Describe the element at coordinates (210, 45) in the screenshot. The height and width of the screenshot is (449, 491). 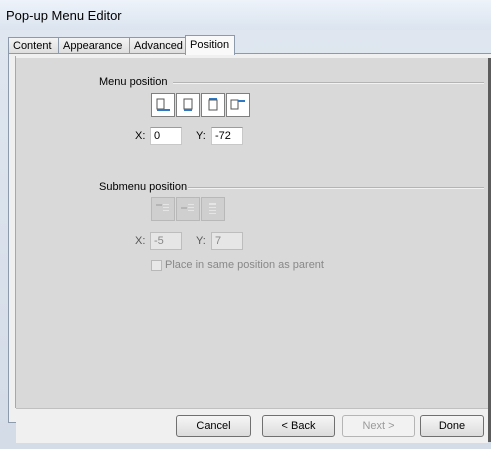
I see `tab-position: Position` at that location.